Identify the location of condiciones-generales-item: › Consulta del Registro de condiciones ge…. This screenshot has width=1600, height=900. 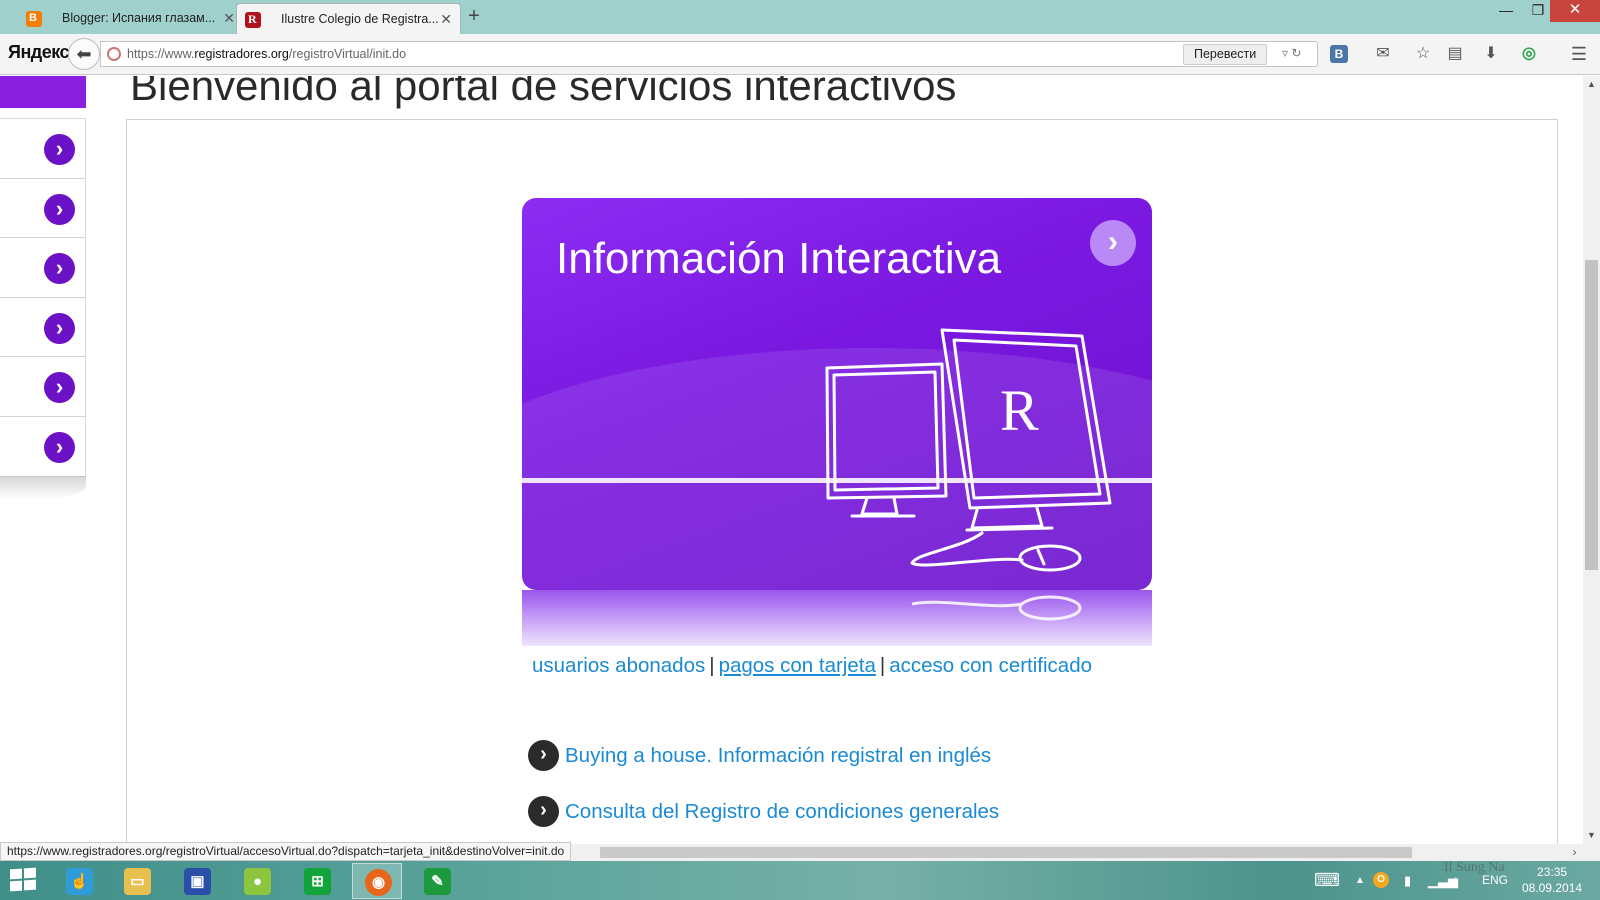
(763, 811).